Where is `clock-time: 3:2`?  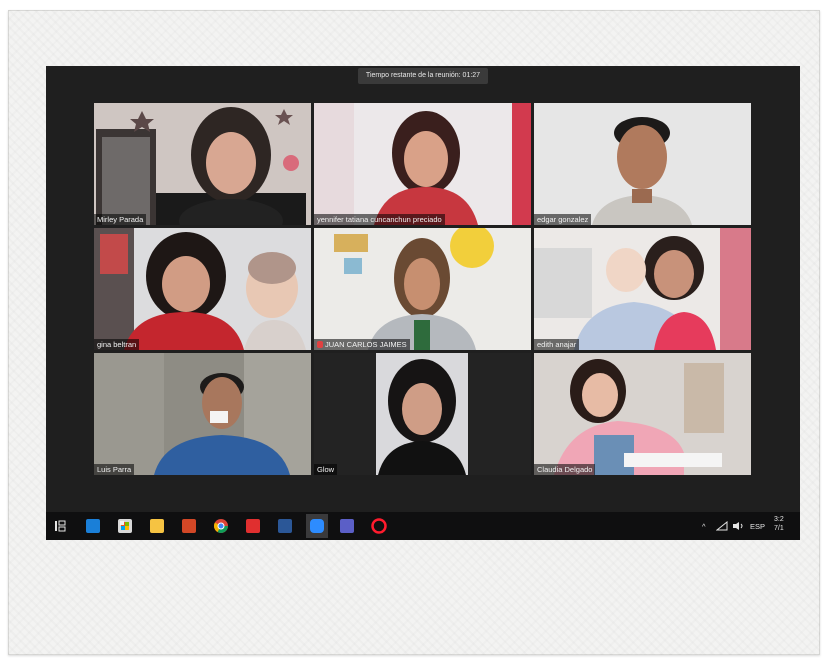 clock-time: 3:2 is located at coordinates (779, 519).